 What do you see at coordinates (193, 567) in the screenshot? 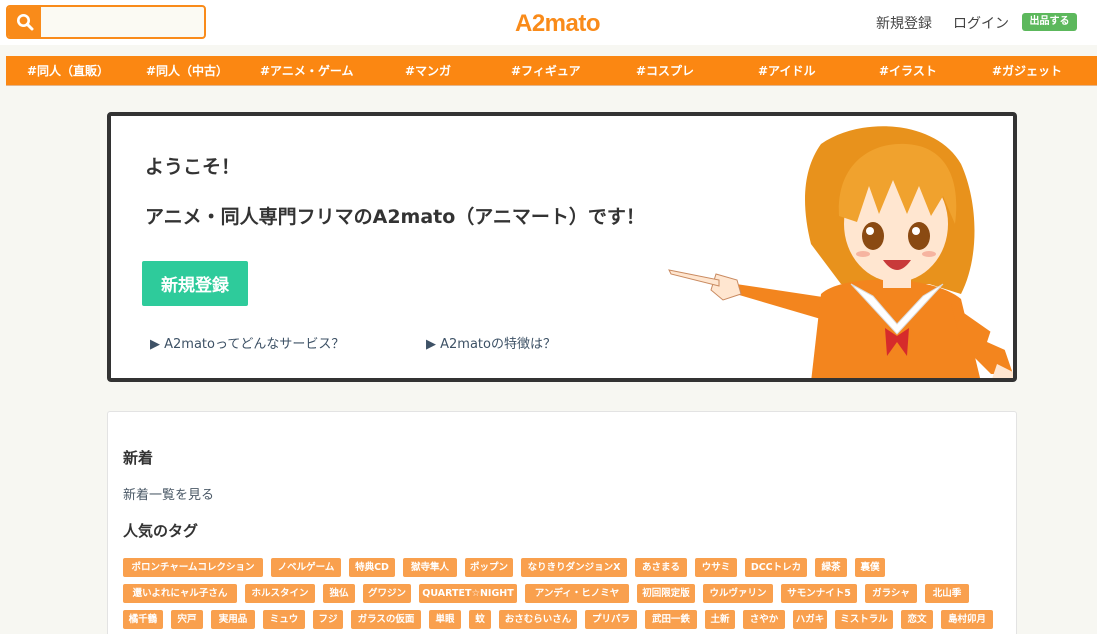
I see `tag: ポロンチャームコレクション` at bounding box center [193, 567].